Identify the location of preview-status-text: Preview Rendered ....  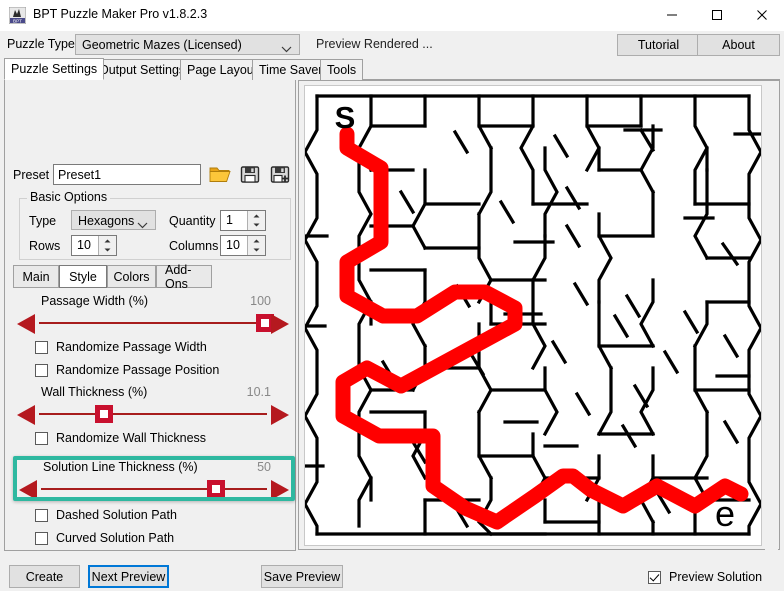
(374, 44).